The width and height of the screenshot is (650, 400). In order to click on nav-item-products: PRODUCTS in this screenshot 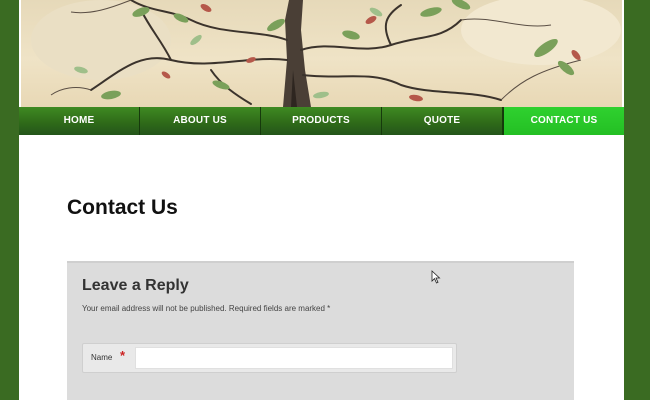, I will do `click(321, 121)`.